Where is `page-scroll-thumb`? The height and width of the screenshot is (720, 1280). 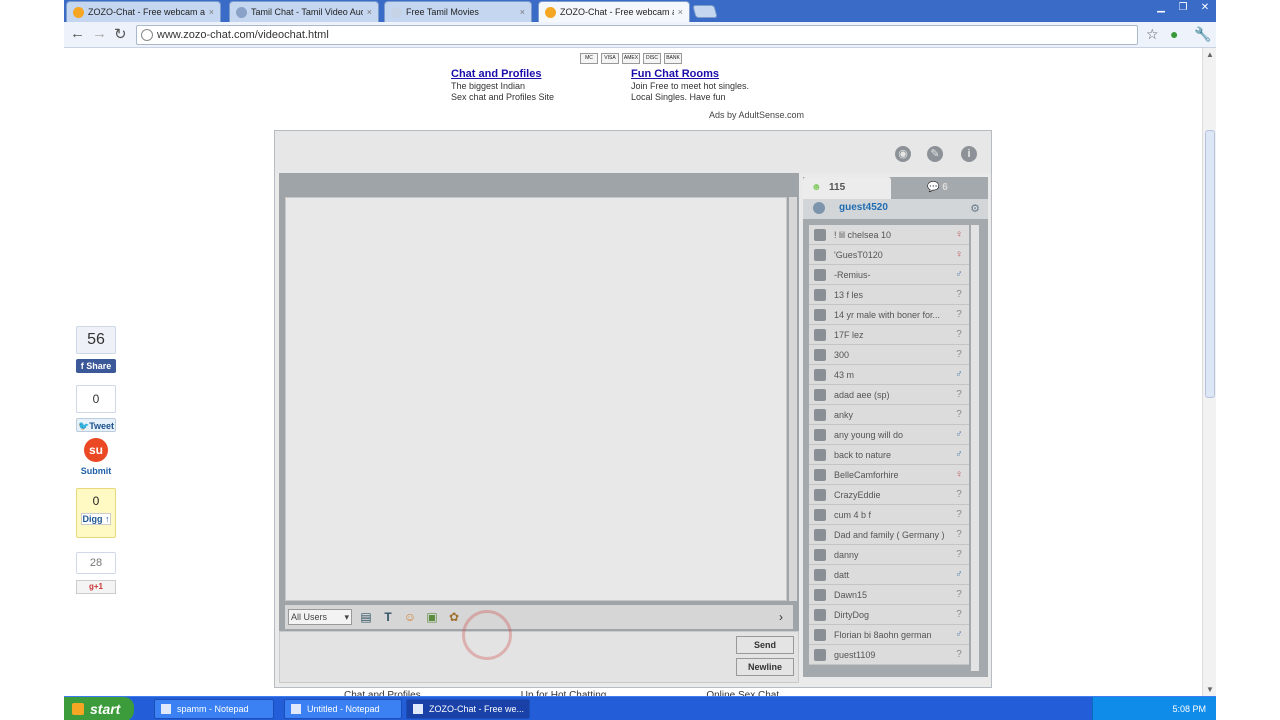 page-scroll-thumb is located at coordinates (1210, 264).